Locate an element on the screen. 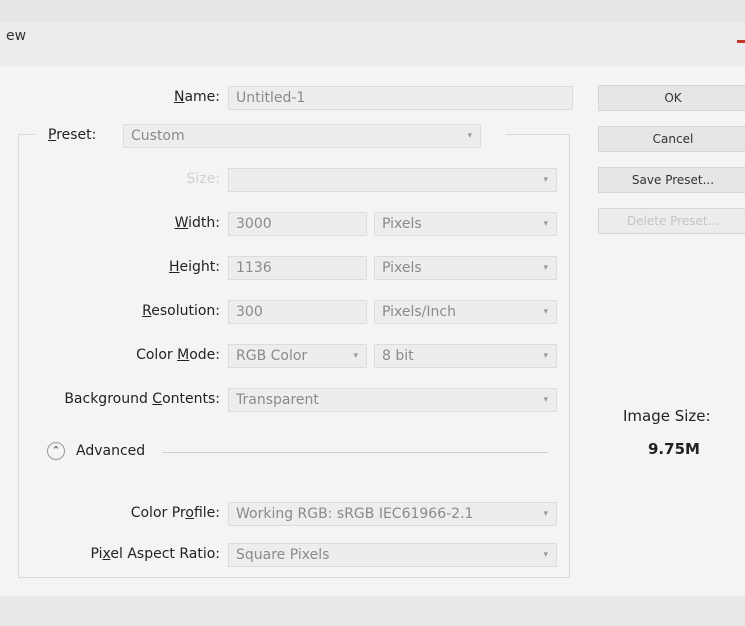 This screenshot has width=745, height=626. resolution-unit-select: Pixels/Inch ▾ is located at coordinates (465, 312).